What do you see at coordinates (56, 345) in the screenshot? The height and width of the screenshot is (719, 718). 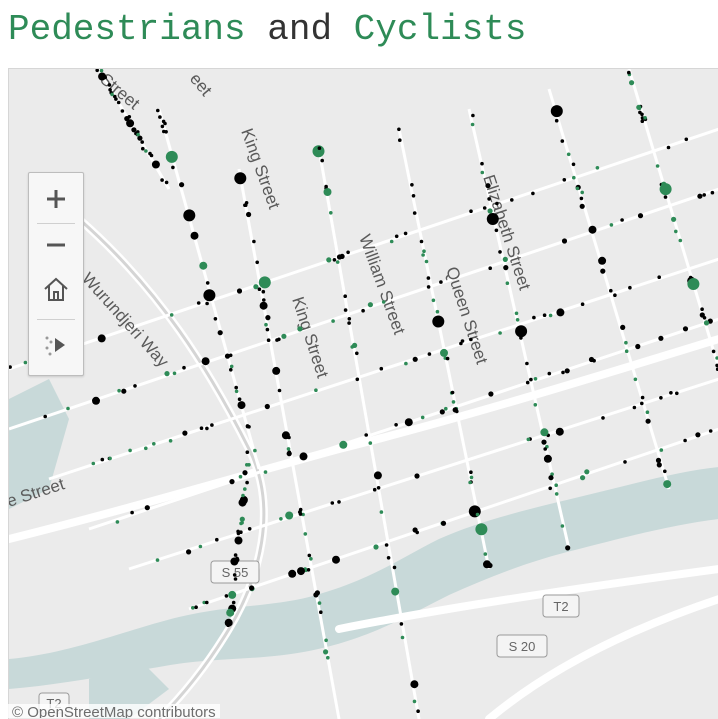 I see `pan-toggle-button` at bounding box center [56, 345].